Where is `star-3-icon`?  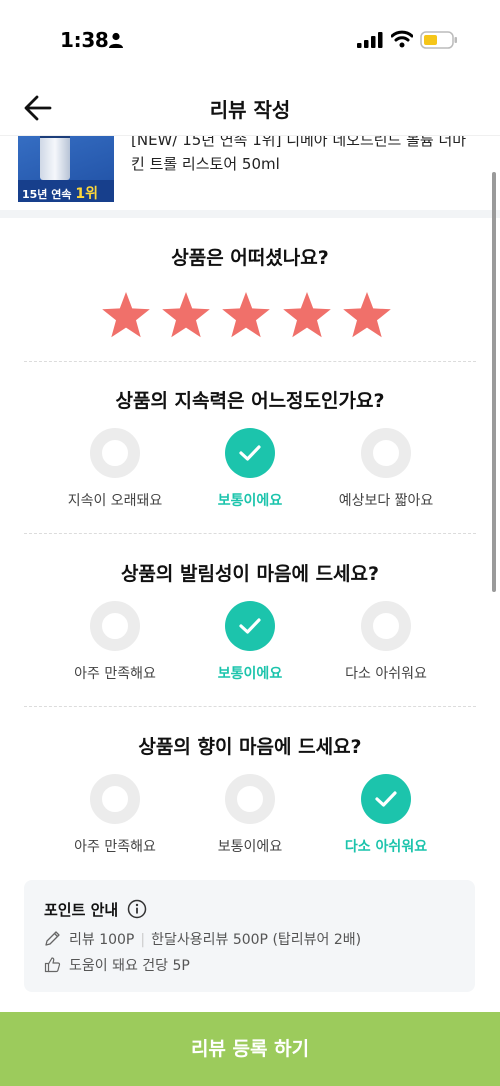
star-3-icon is located at coordinates (246, 316).